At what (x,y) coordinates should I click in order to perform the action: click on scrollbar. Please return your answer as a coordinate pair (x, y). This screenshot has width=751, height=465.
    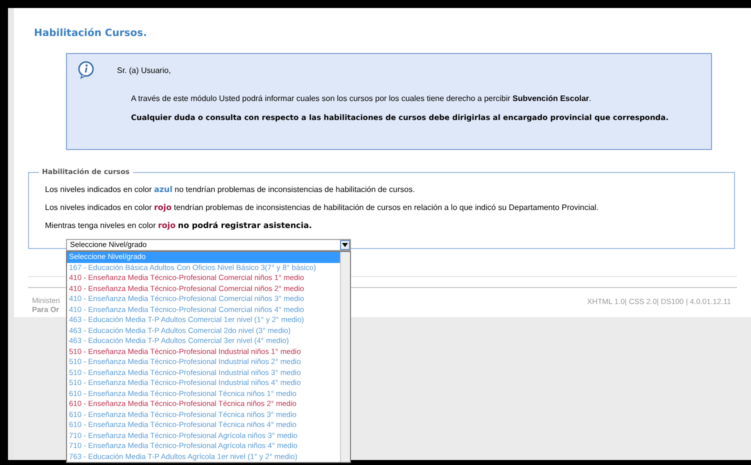
    Looking at the image, I should click on (345, 357).